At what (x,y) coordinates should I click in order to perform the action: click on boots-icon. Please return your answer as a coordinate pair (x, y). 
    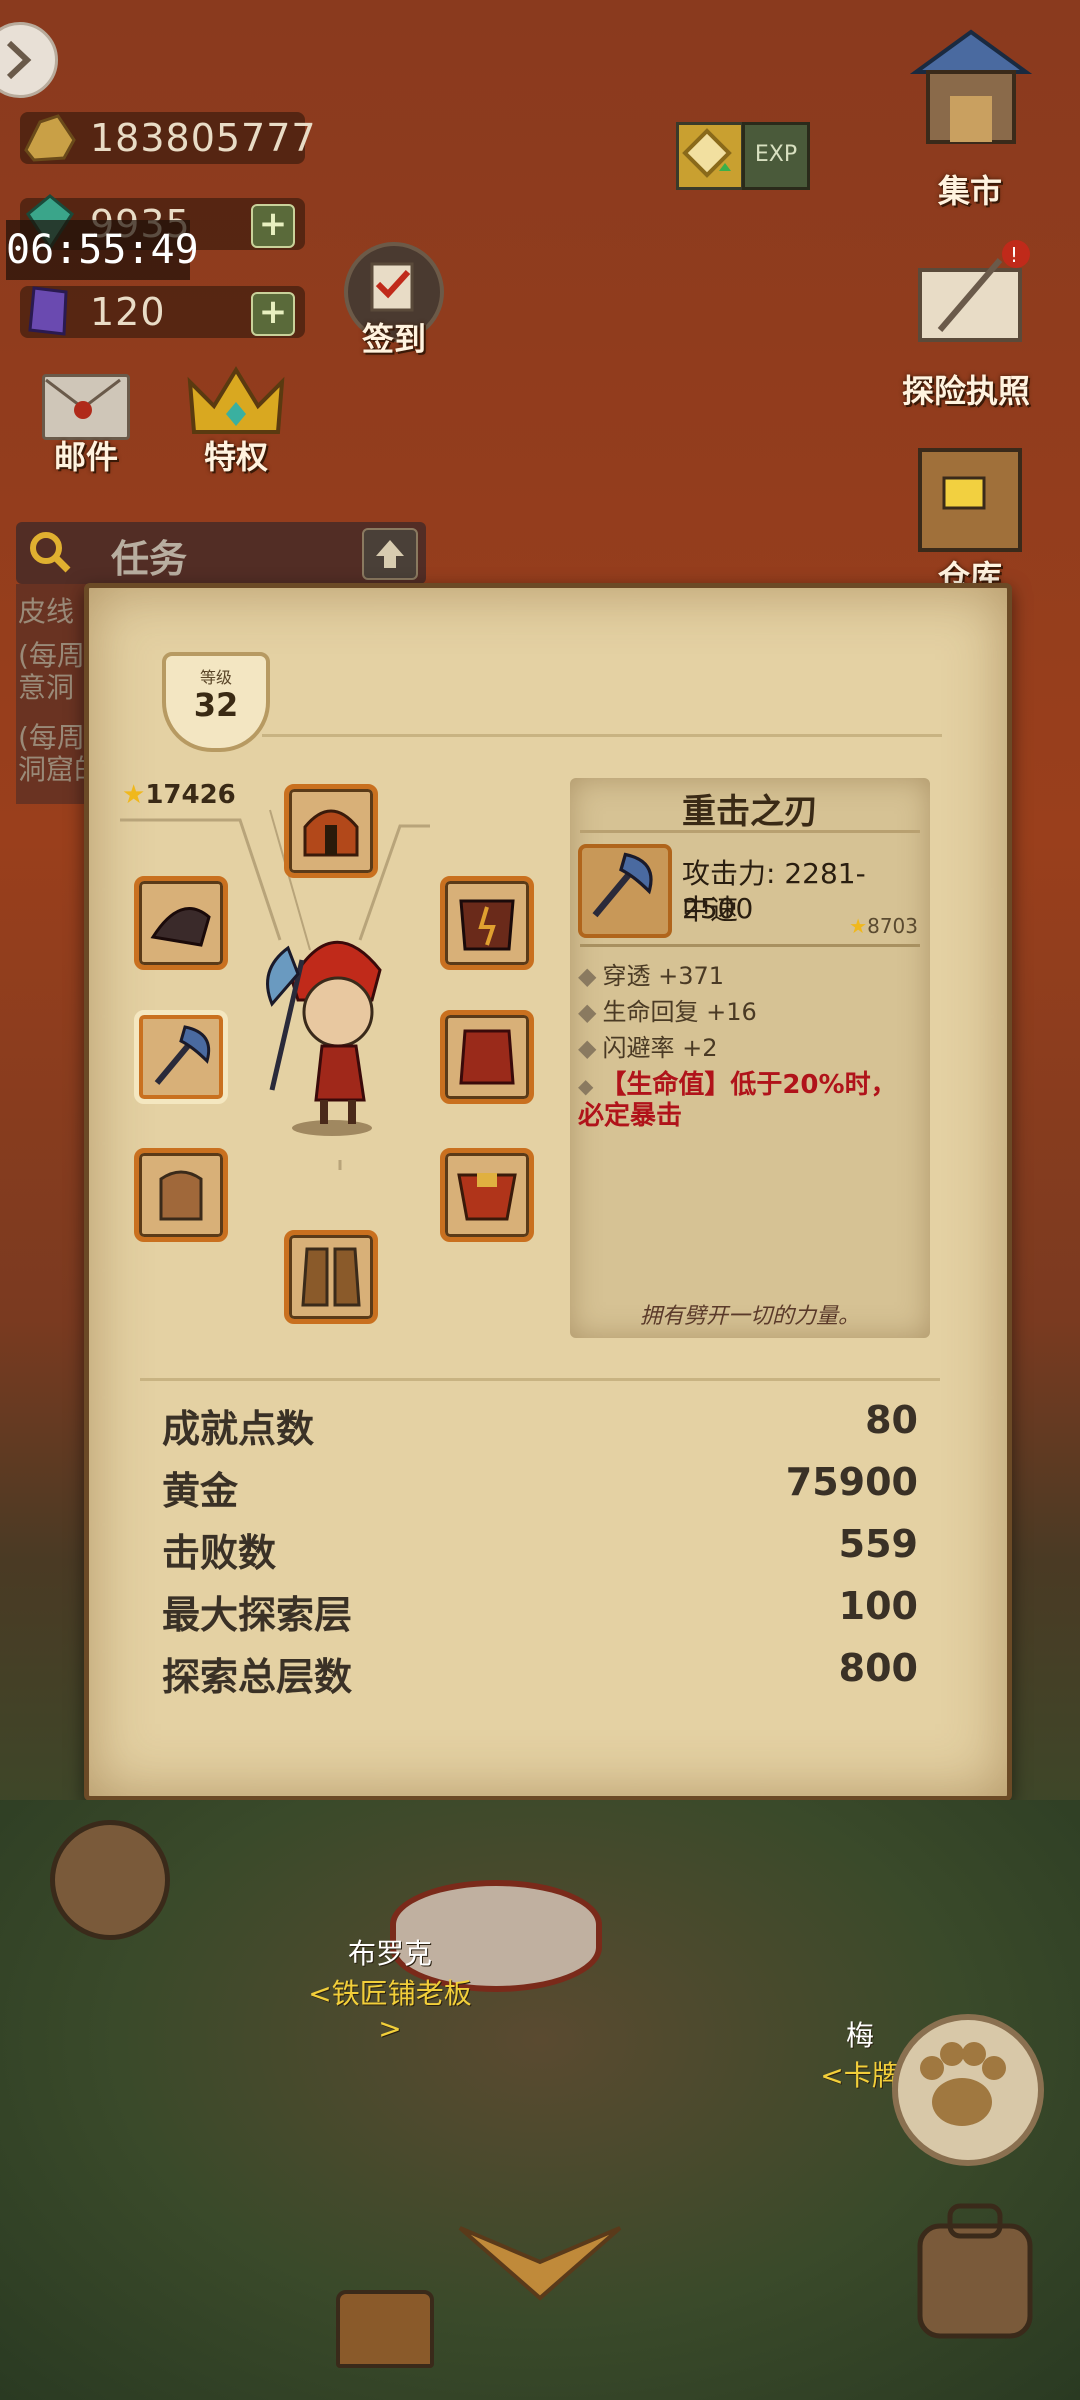
    Looking at the image, I should click on (331, 1277).